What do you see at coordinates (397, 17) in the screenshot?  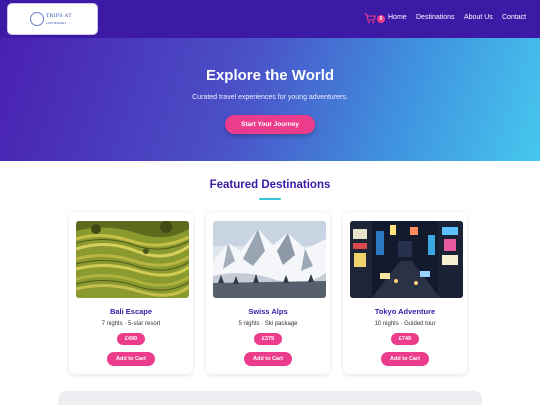 I see `nav-link-home: Home` at bounding box center [397, 17].